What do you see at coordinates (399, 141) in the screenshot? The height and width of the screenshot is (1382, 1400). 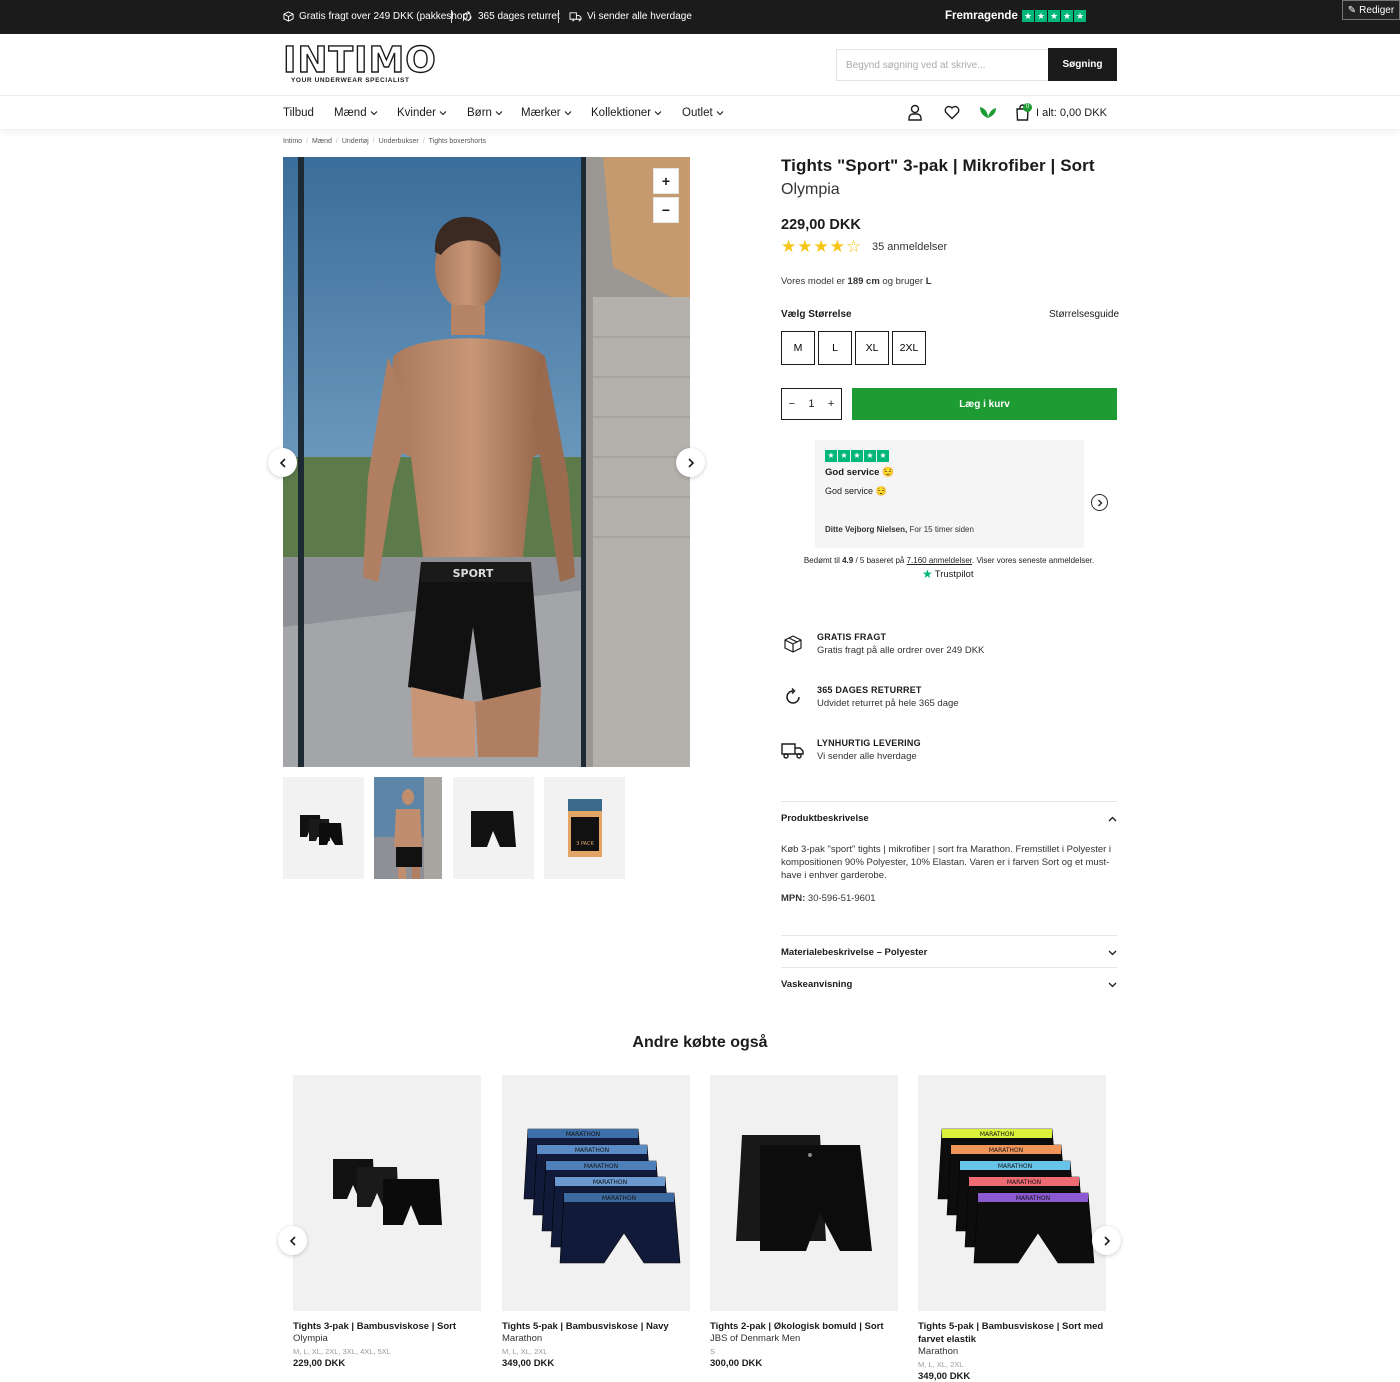 I see `breadcrumb-item: Underbukser` at bounding box center [399, 141].